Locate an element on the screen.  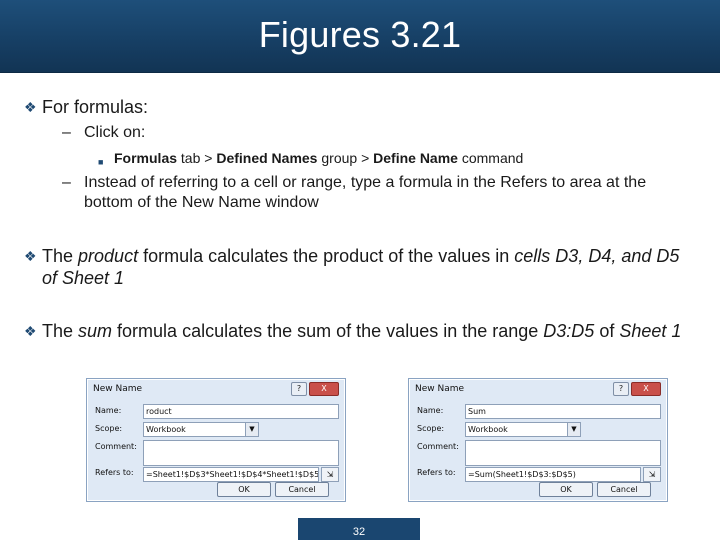
defined-names-text: Defined Names is located at coordinates (267, 158).